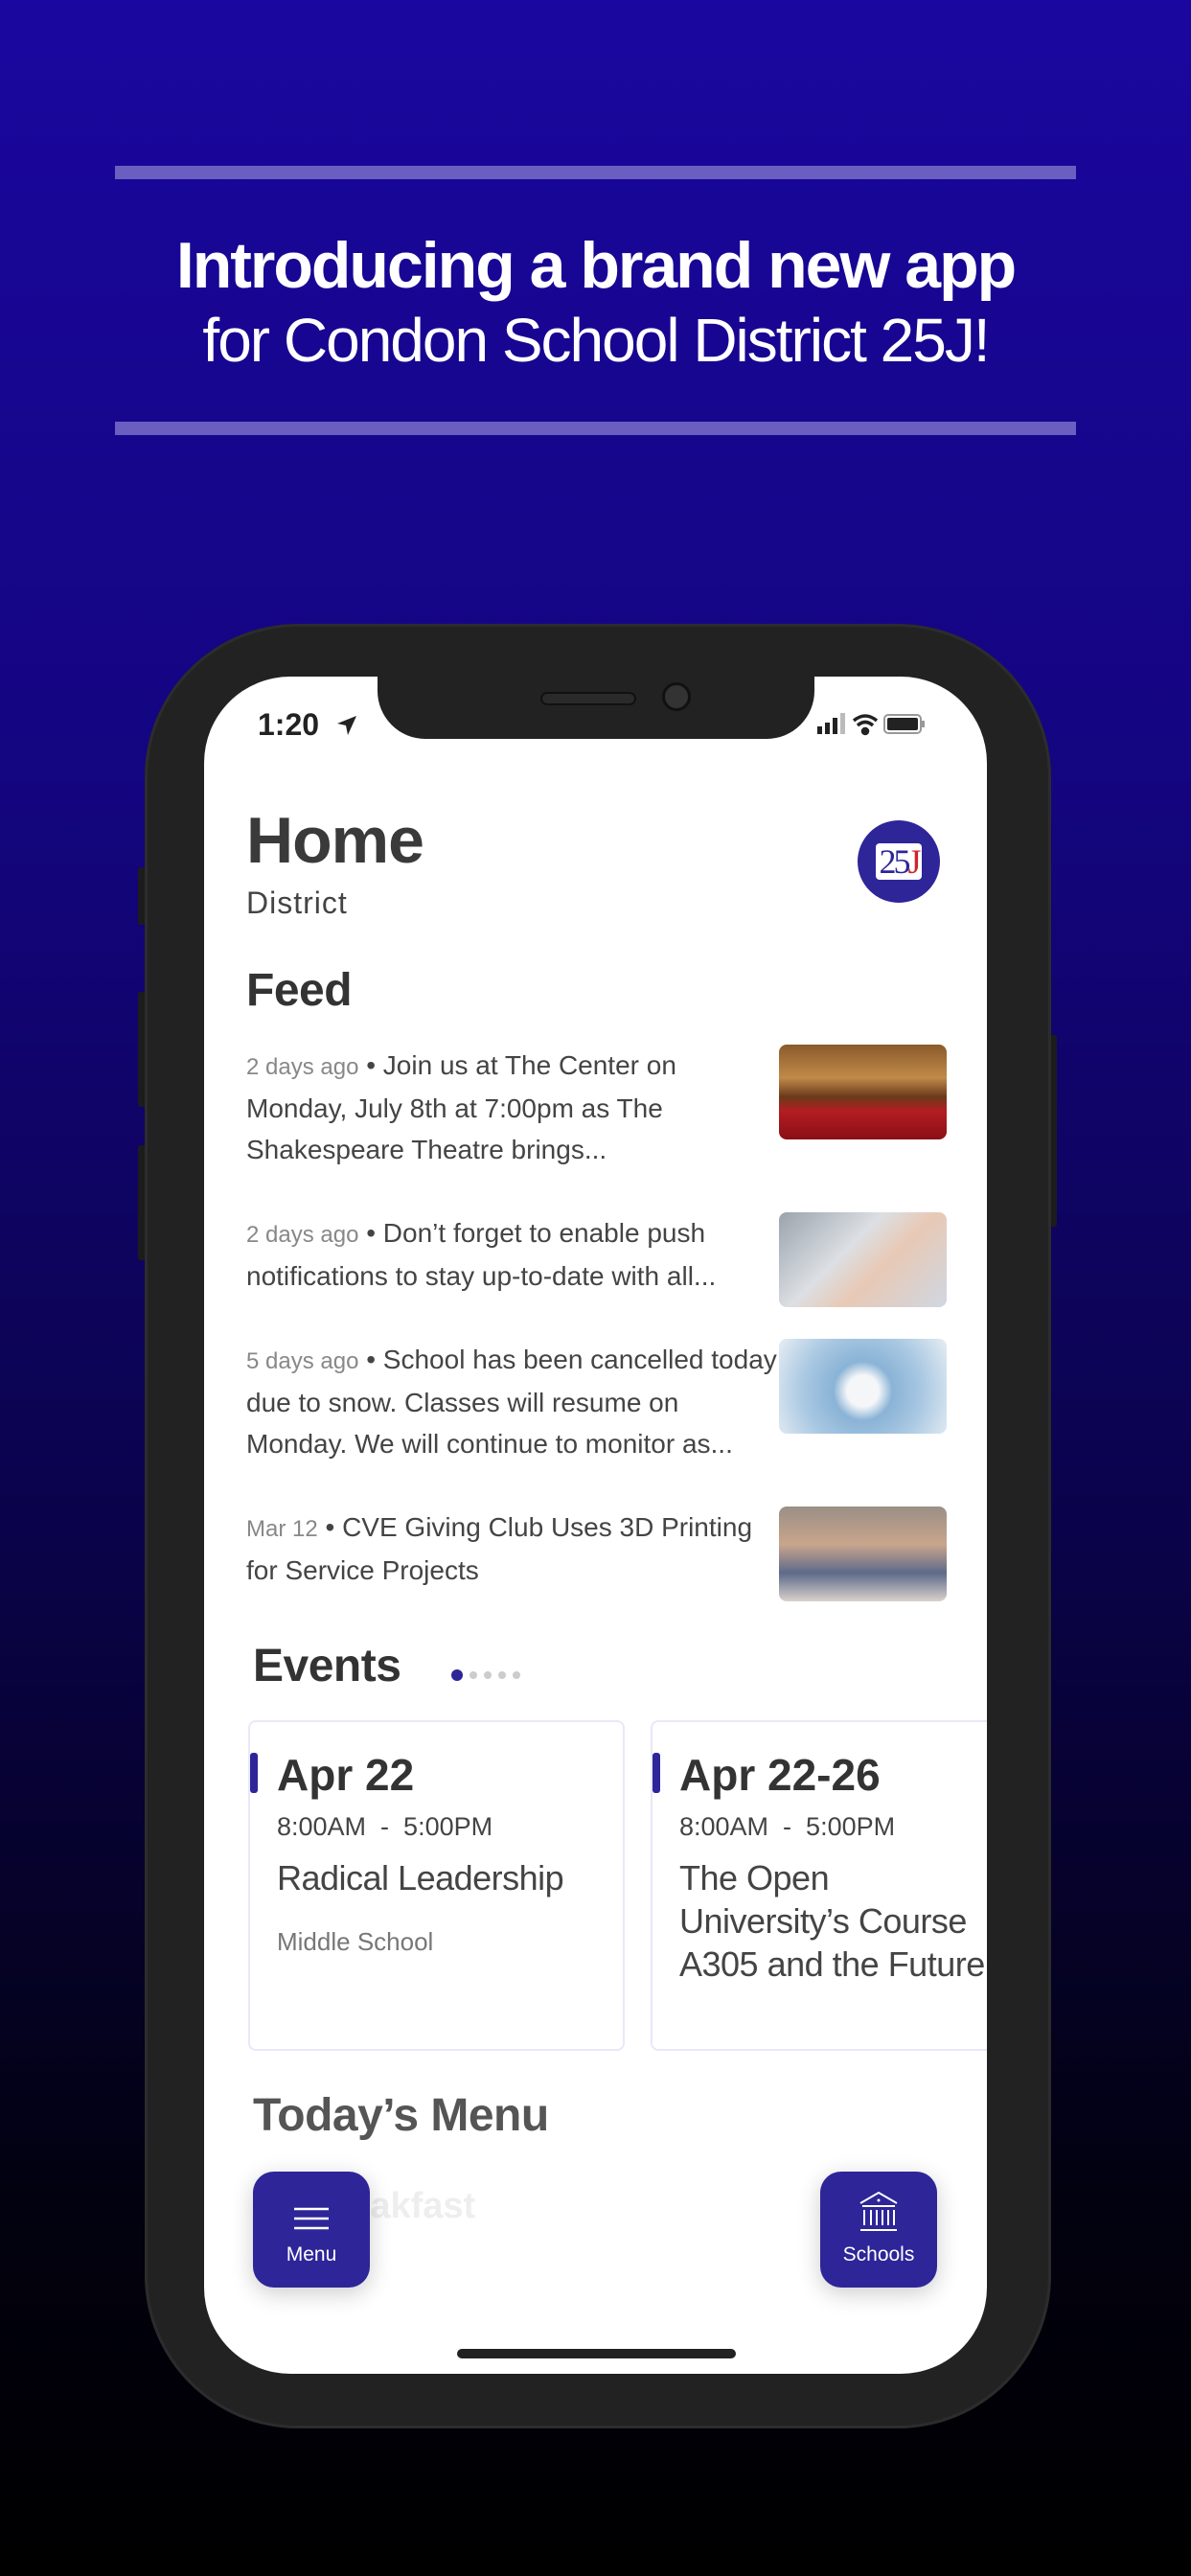  I want to click on schools-button: Schools, so click(878, 2230).